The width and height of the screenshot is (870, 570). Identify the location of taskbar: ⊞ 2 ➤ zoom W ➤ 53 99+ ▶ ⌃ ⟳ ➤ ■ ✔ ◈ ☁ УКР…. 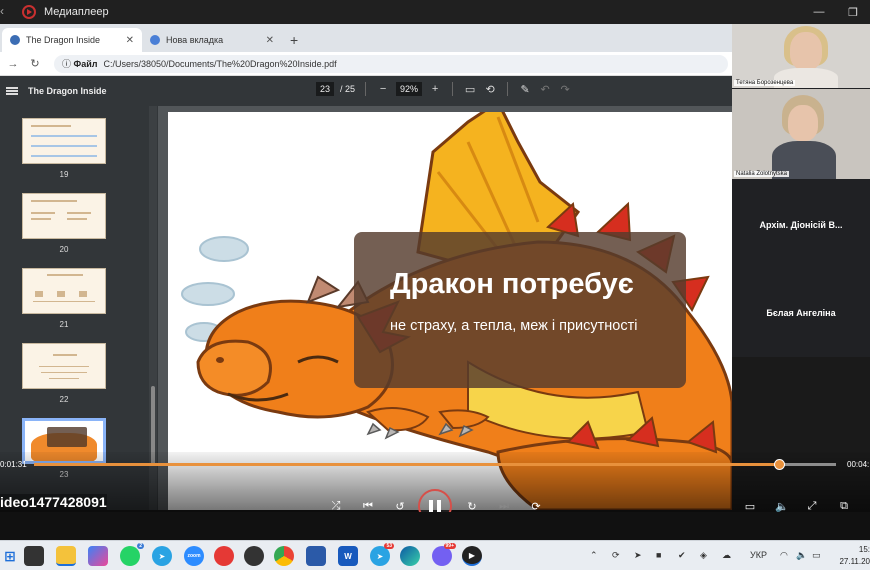
(435, 555).